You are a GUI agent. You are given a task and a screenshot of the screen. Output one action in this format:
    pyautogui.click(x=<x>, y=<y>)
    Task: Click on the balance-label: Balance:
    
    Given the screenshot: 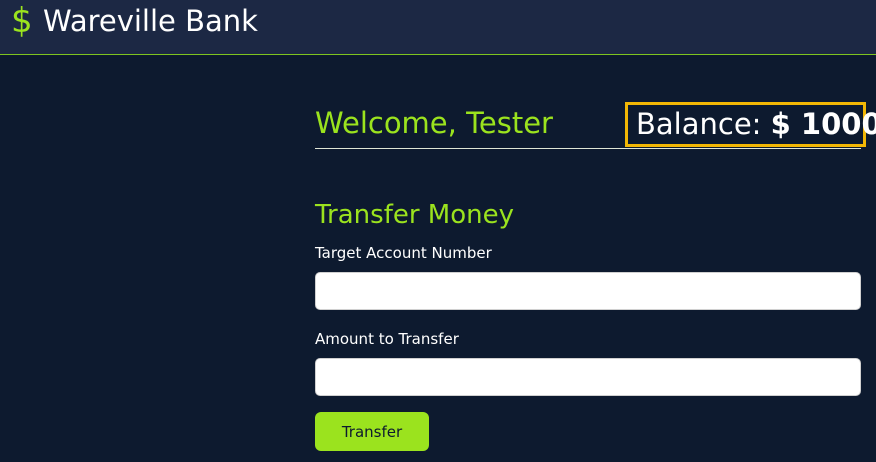 What is the action you would take?
    pyautogui.click(x=699, y=124)
    